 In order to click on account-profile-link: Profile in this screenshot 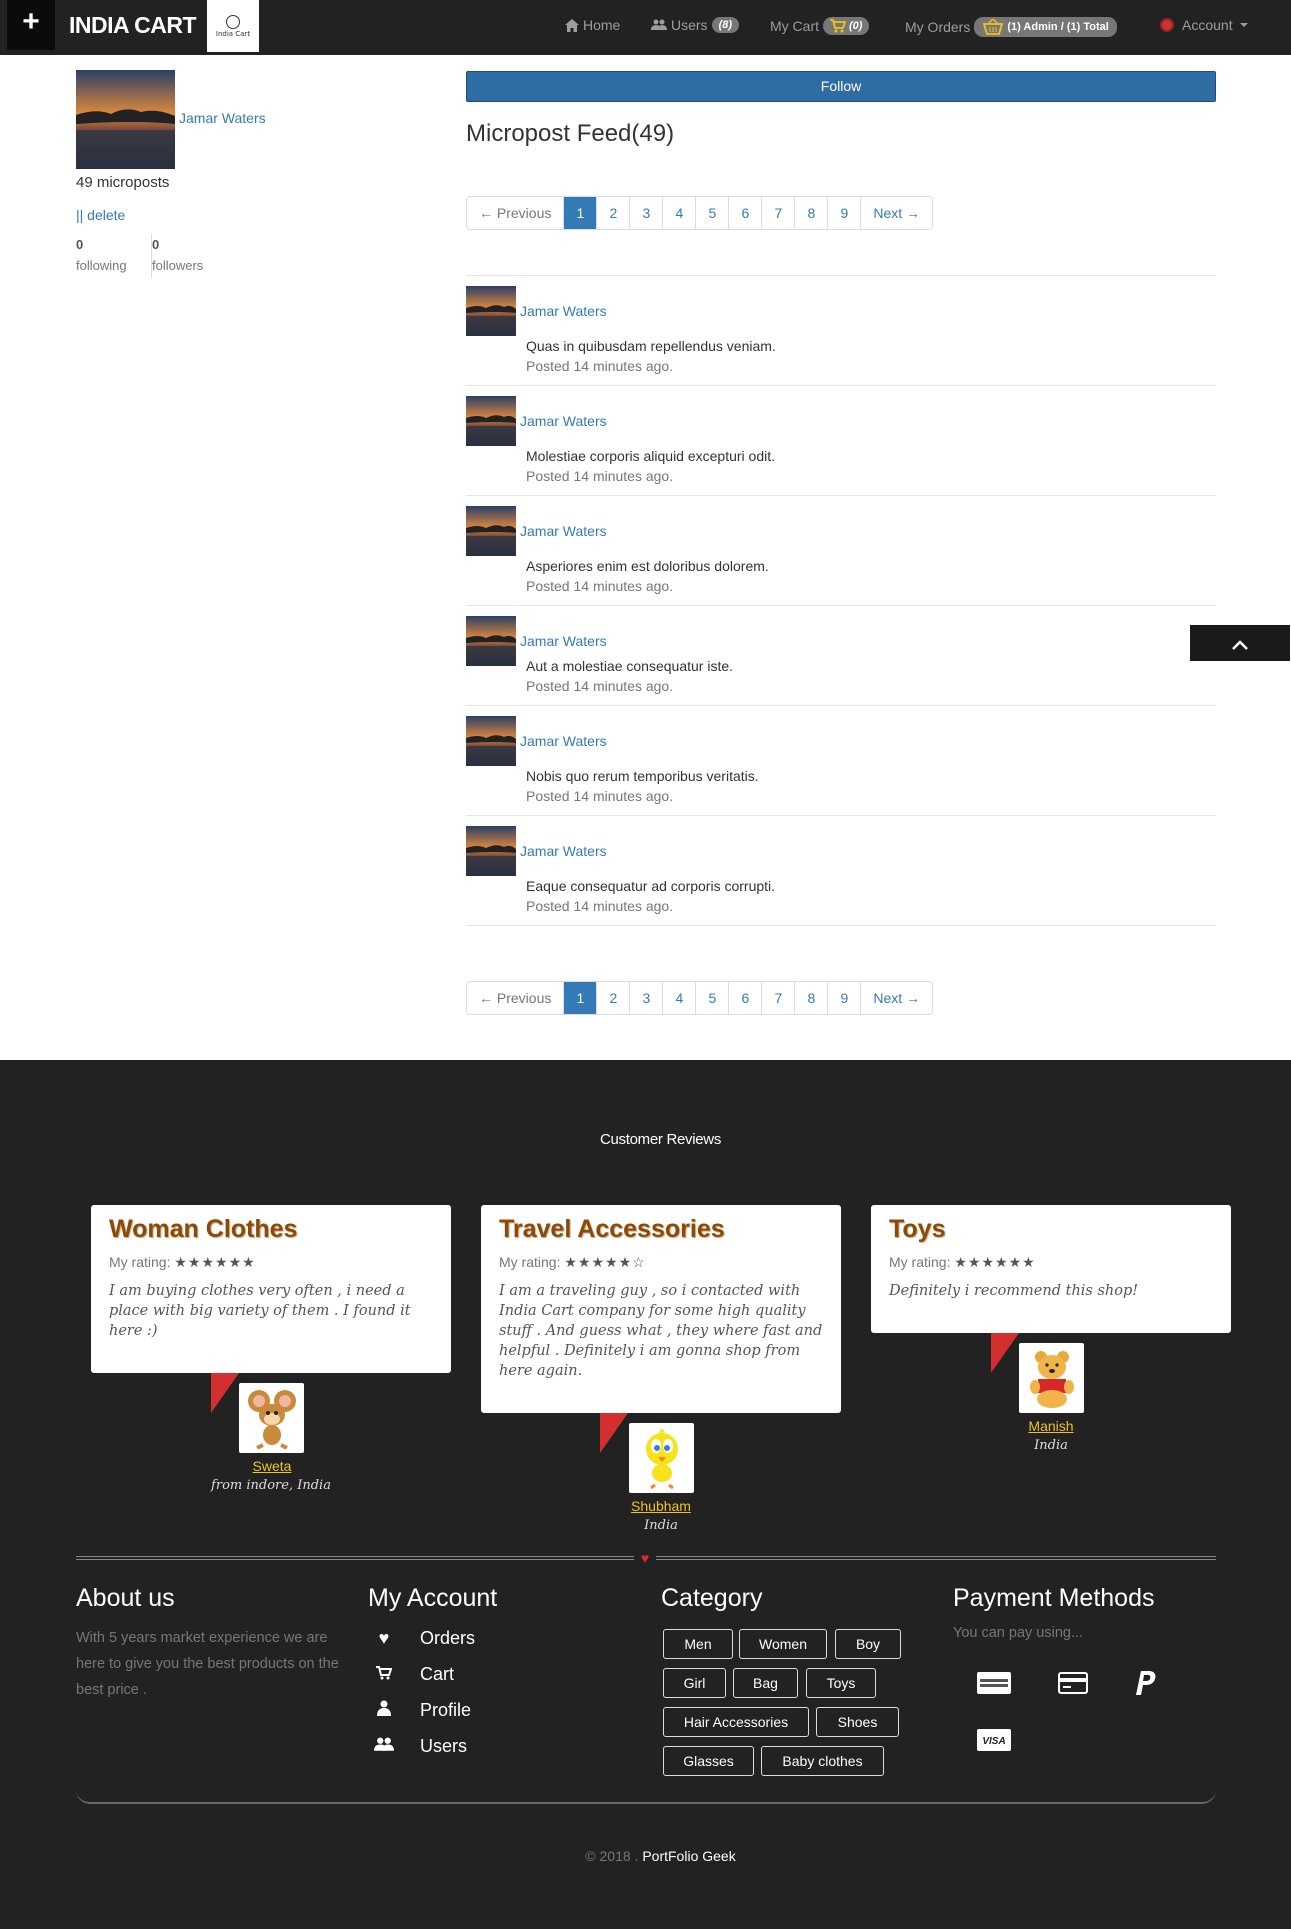, I will do `click(421, 1710)`.